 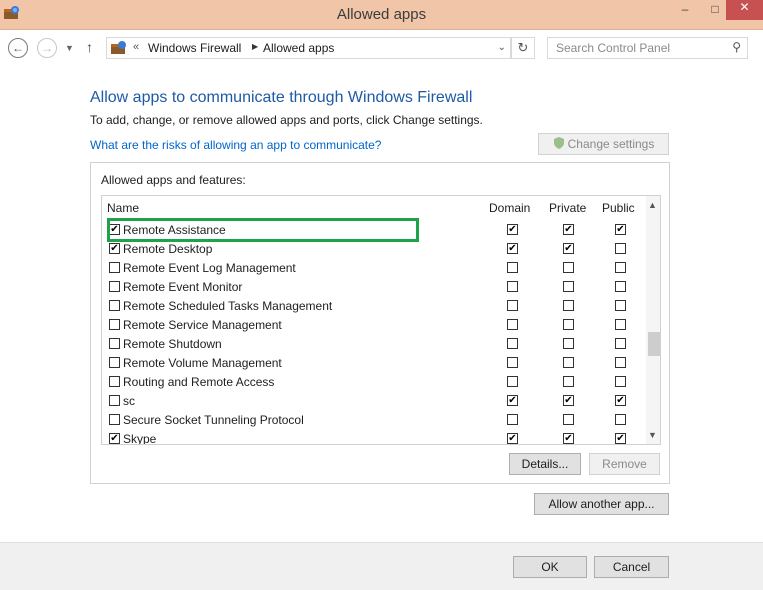 I want to click on list-scrollbar: ▲ ▼, so click(x=653, y=320).